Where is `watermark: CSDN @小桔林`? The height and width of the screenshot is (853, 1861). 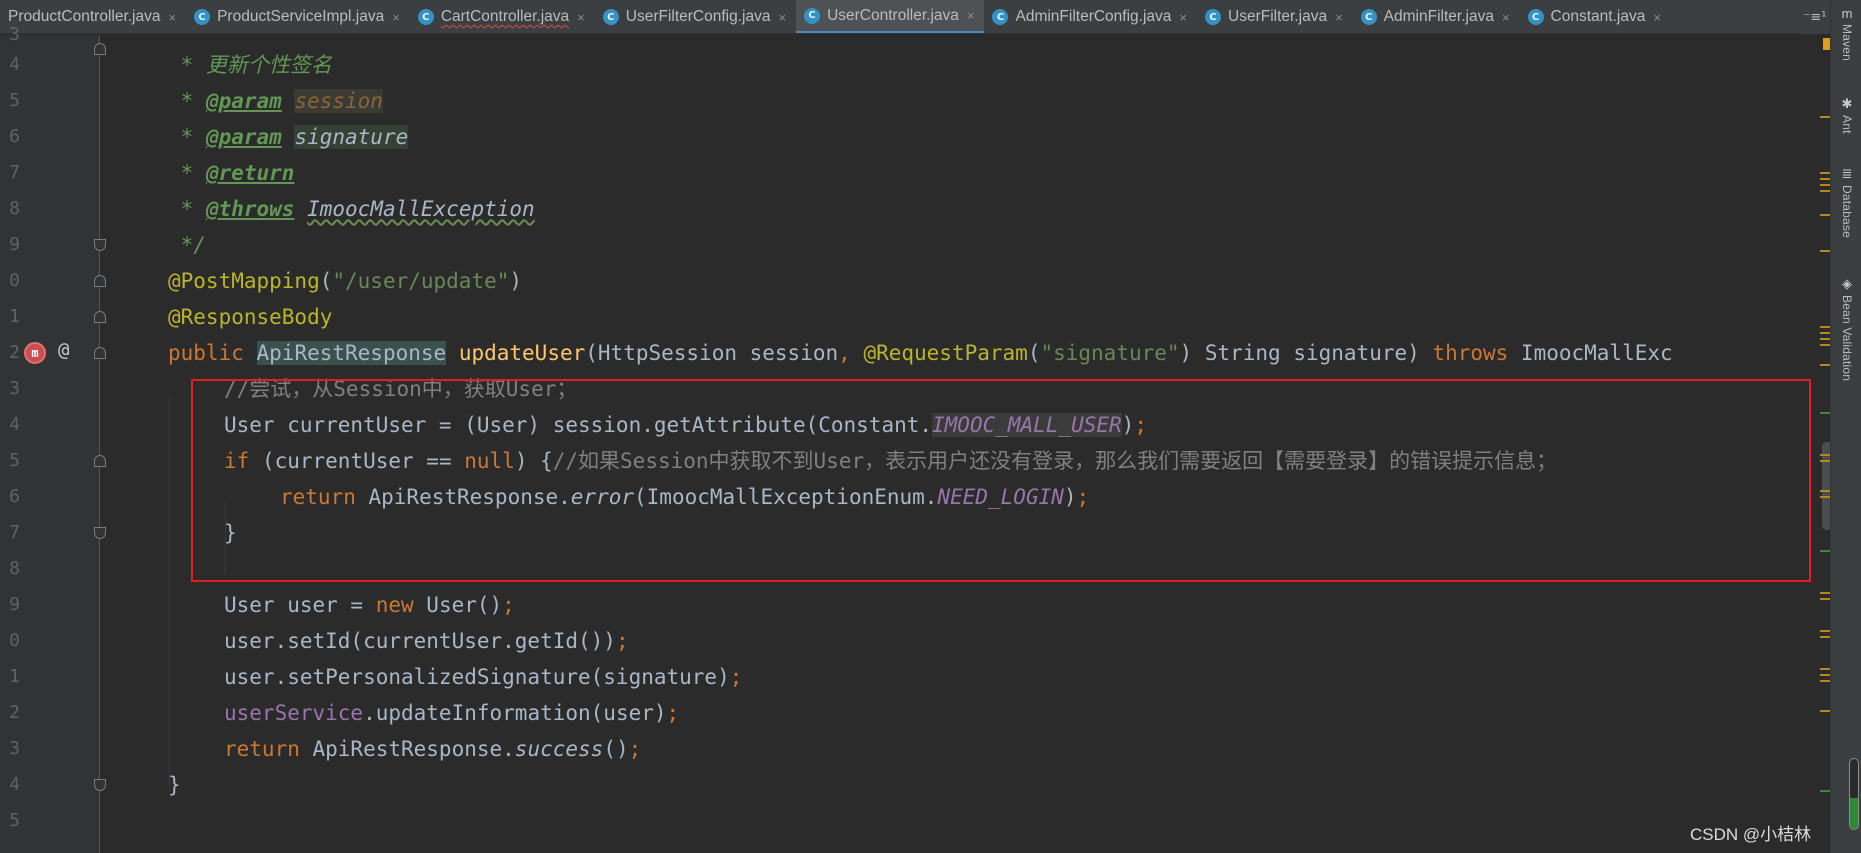 watermark: CSDN @小桔林 is located at coordinates (1751, 834).